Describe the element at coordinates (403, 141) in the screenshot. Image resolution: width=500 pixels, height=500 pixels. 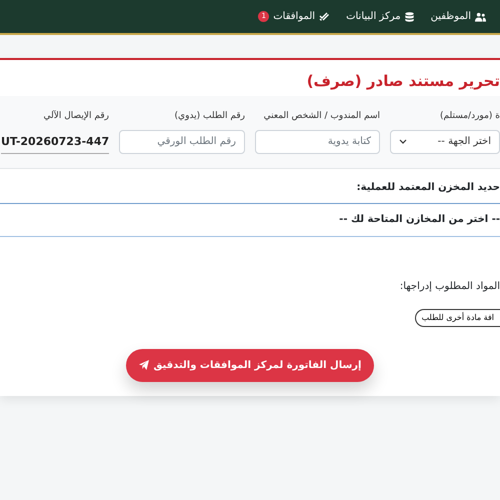
I see `chevron-icon` at that location.